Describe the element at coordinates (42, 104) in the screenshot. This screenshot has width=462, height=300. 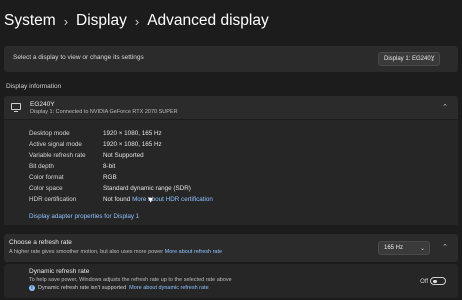
I see `display-name: EG240Y` at that location.